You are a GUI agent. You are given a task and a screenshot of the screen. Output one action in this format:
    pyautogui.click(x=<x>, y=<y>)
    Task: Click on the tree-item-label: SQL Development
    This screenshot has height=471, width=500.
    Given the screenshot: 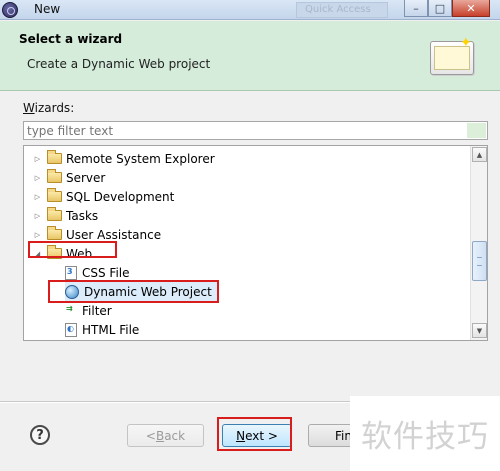 What is the action you would take?
    pyautogui.click(x=120, y=196)
    